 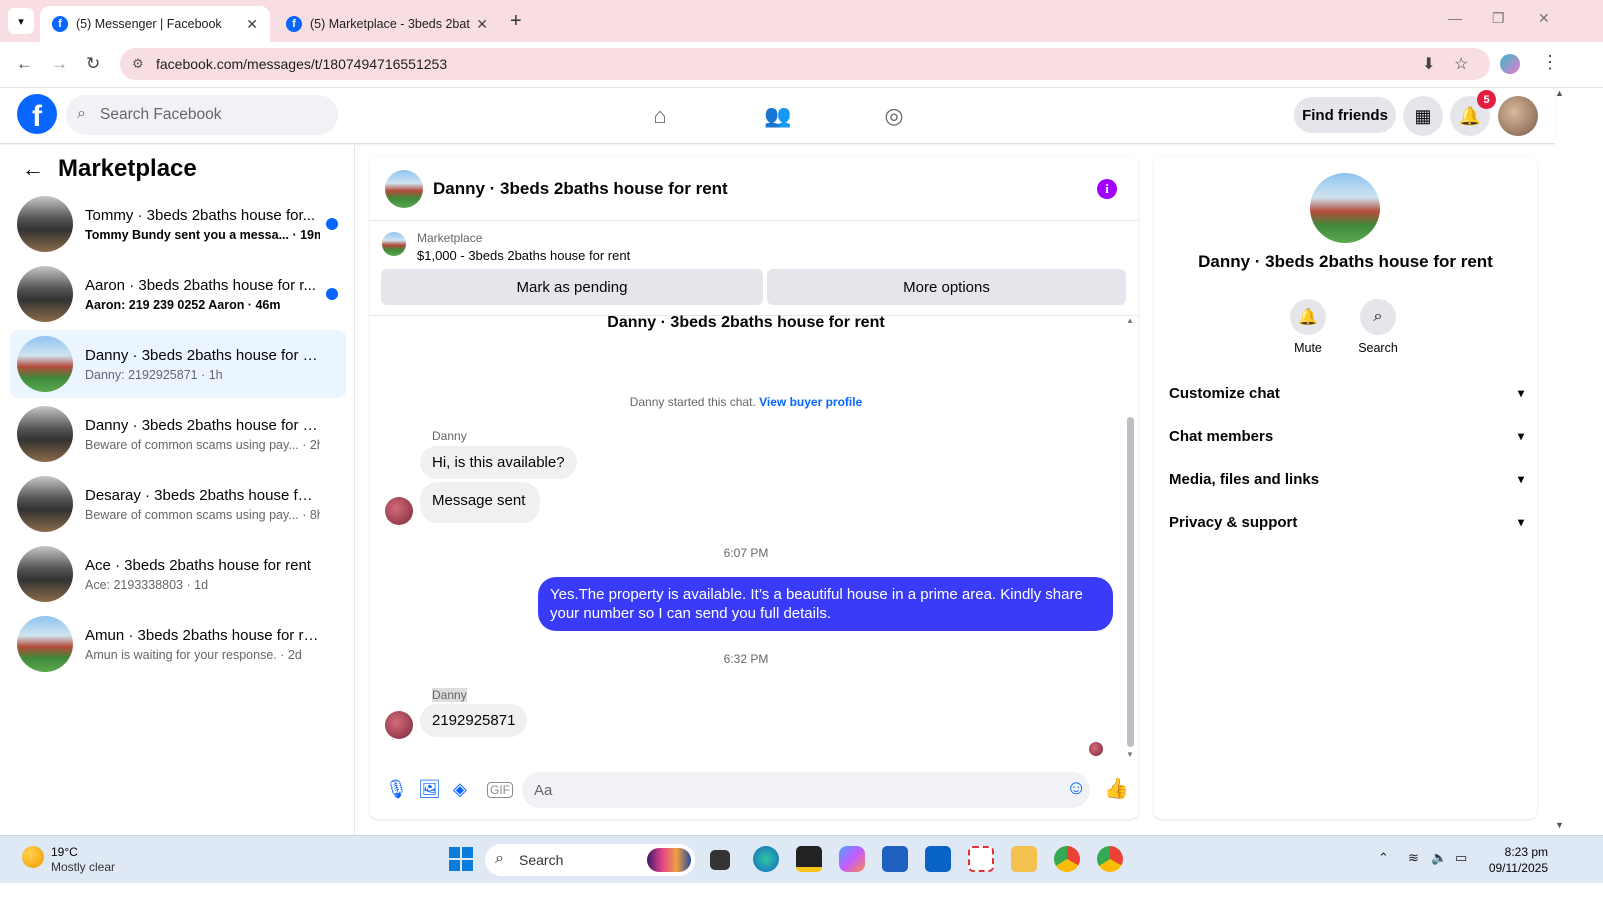 I want to click on windows-start-icon, so click(x=461, y=859).